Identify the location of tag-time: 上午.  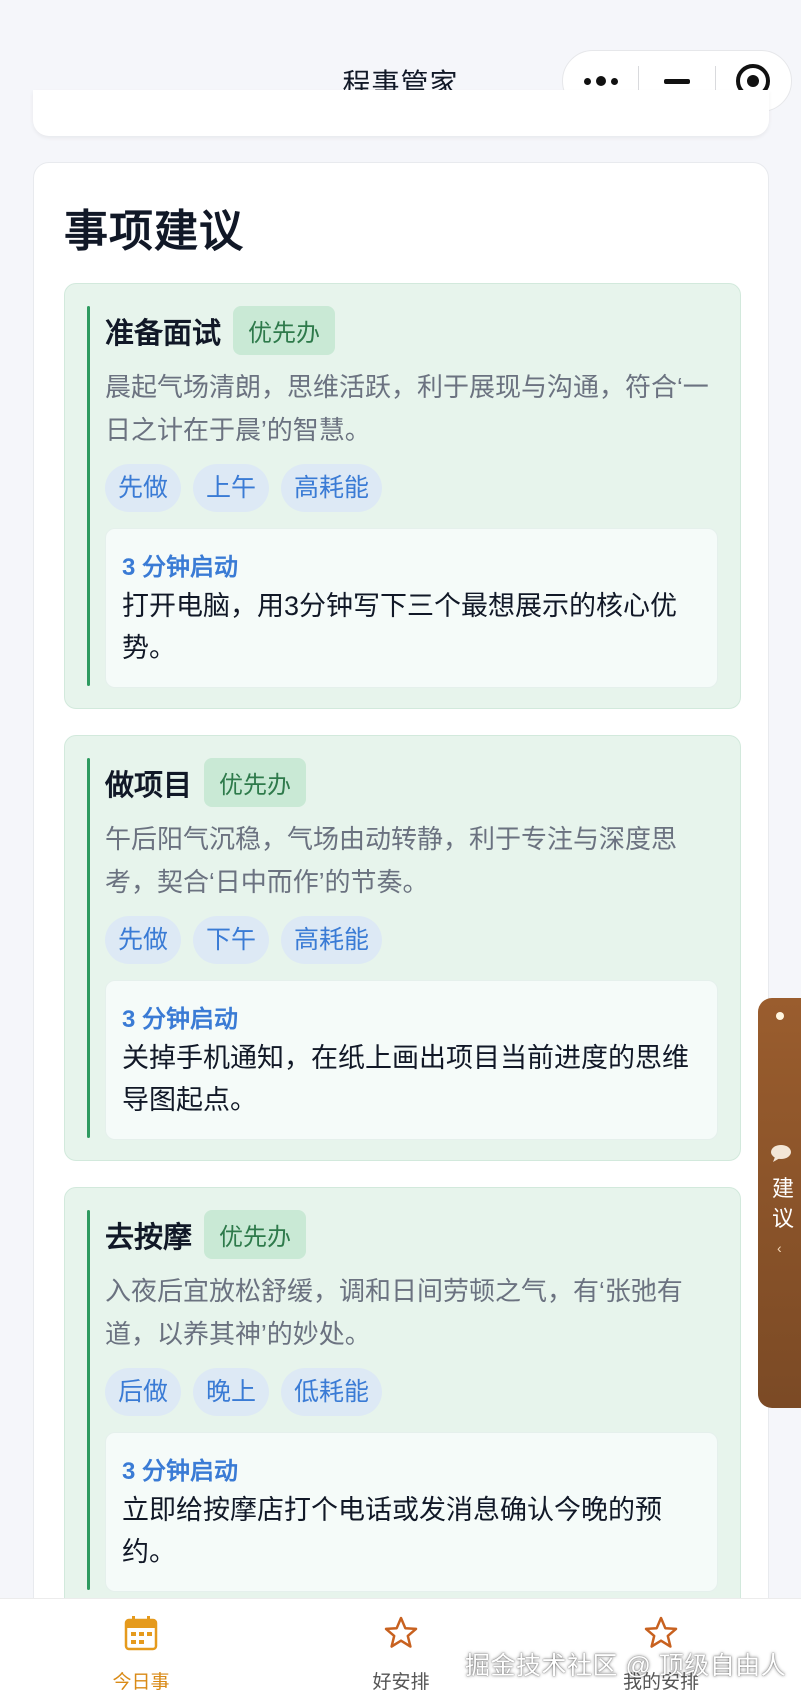
(231, 488).